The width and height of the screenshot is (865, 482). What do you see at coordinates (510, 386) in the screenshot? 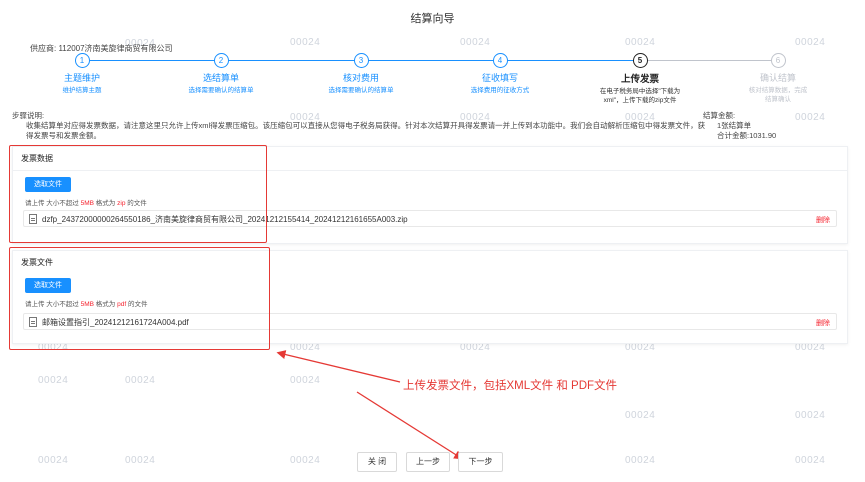
I see `annotation-text: 上传发票文件，包括XML文件 和 PDF文件` at bounding box center [510, 386].